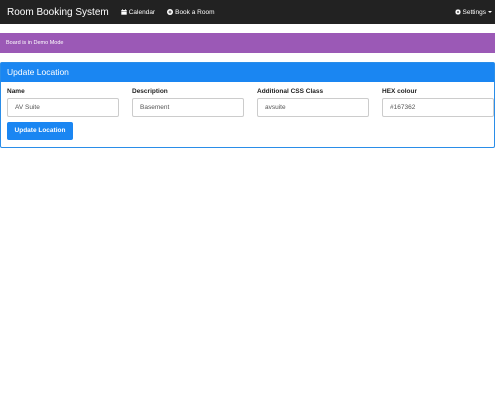 The height and width of the screenshot is (400, 495). I want to click on plus-circle-icon, so click(170, 12).